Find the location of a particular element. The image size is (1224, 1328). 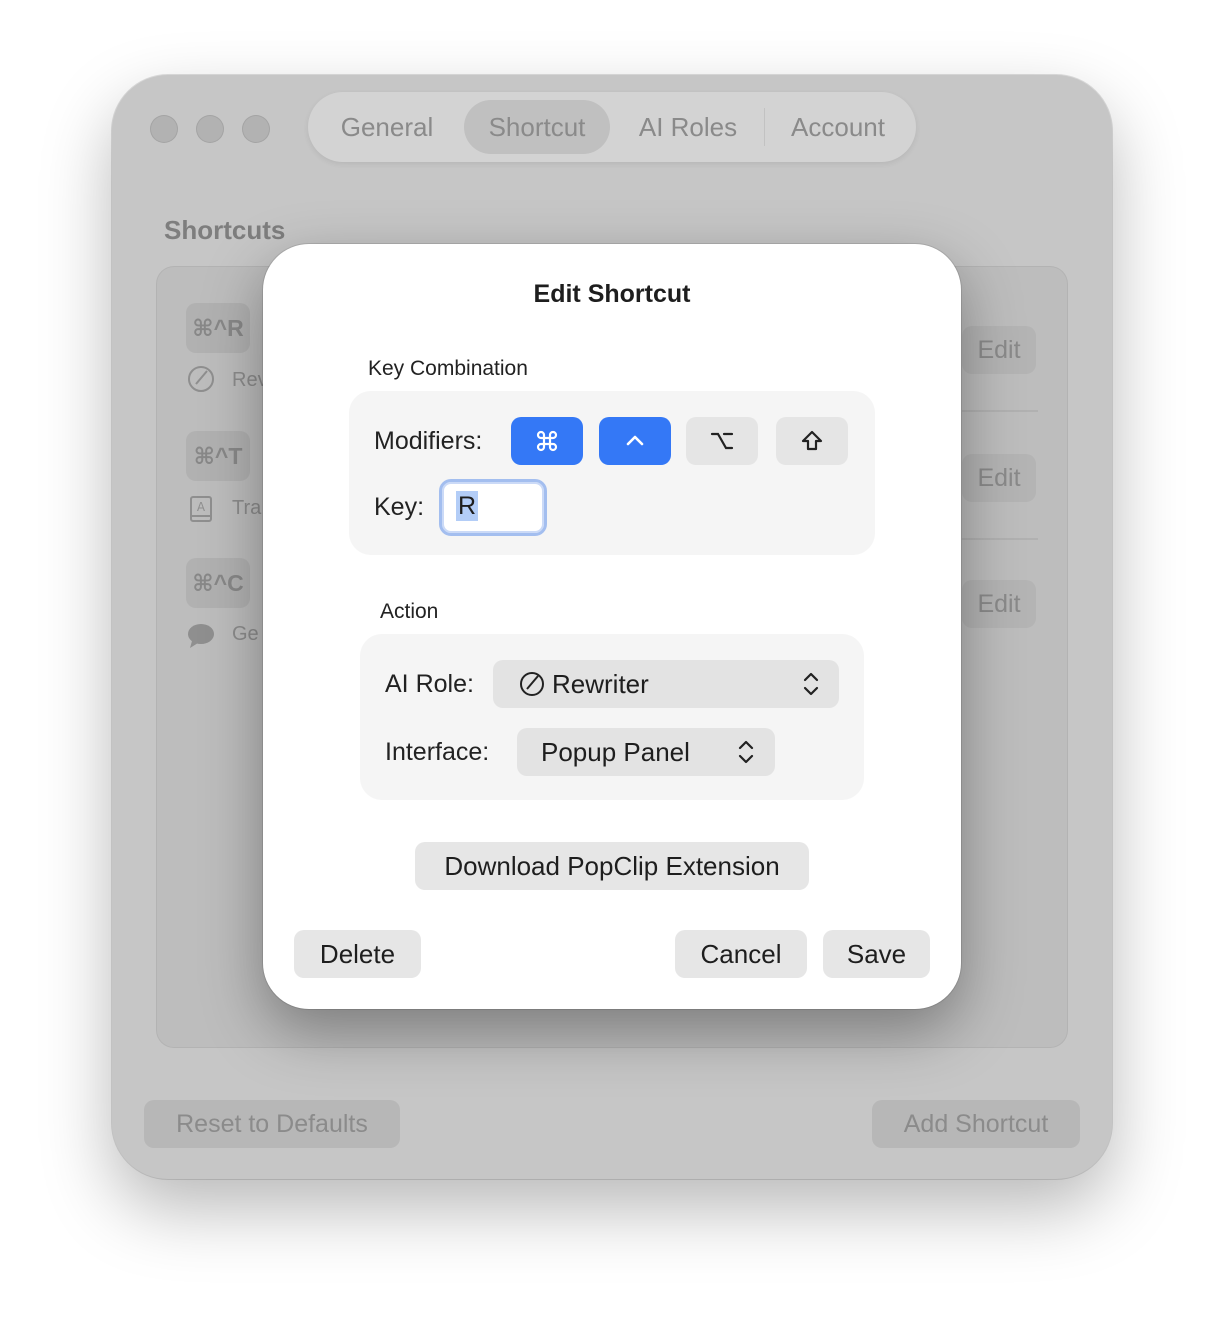

option-modifier-button is located at coordinates (722, 441).